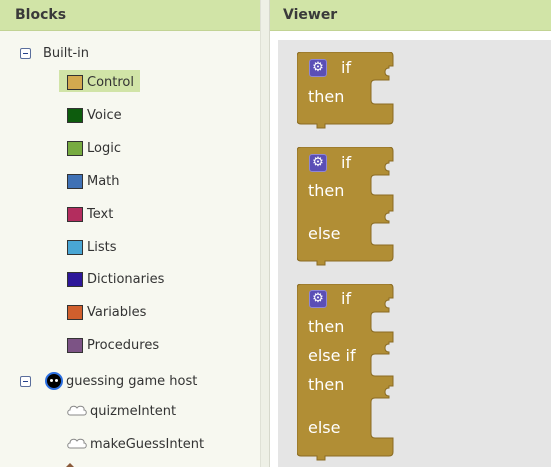  What do you see at coordinates (346, 93) in the screenshot?
I see `if-then-block: ⚙ if then` at bounding box center [346, 93].